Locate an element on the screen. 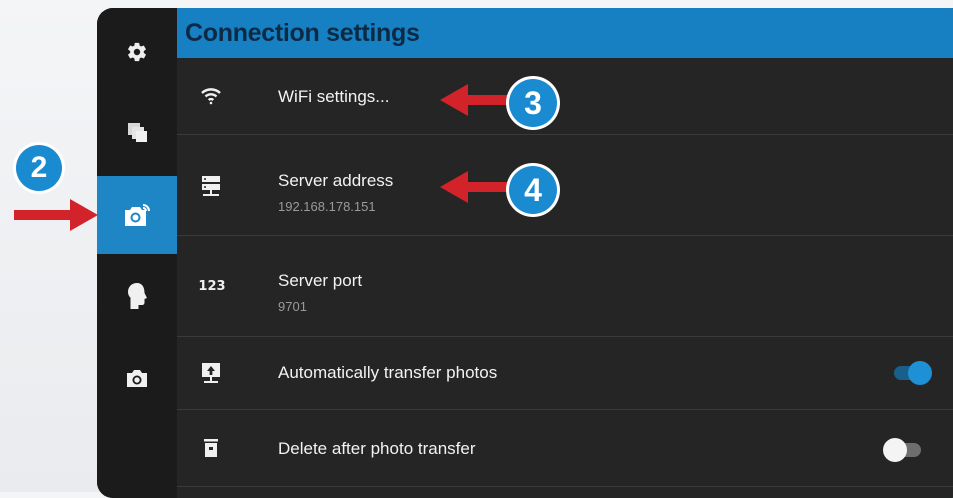  server-icon is located at coordinates (211, 186).